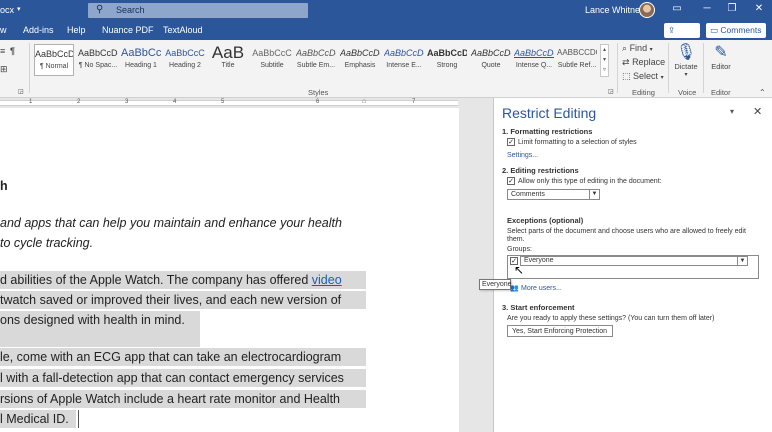  Describe the element at coordinates (714, 30) in the screenshot. I see `comment-icon: ▭` at that location.